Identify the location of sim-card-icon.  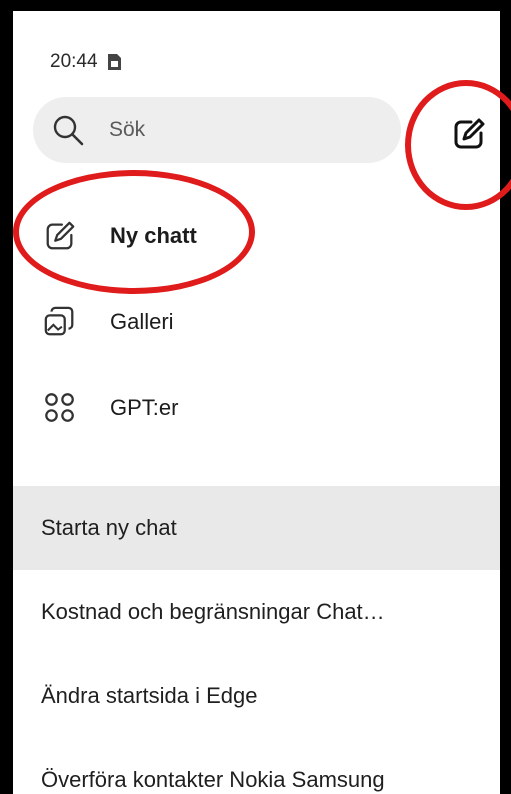
(114, 62).